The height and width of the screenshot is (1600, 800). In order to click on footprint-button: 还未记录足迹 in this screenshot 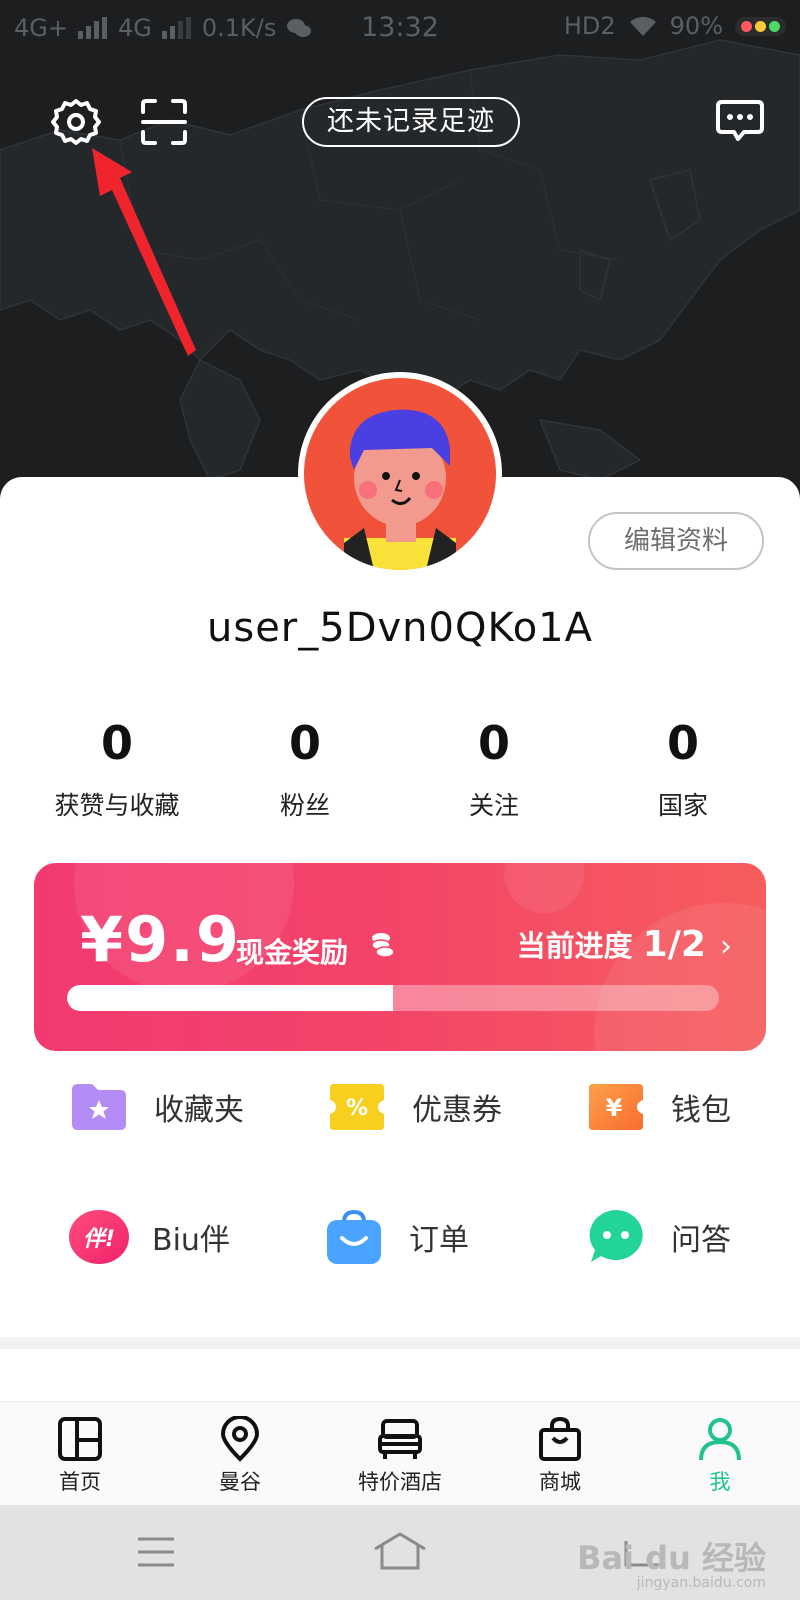, I will do `click(411, 122)`.